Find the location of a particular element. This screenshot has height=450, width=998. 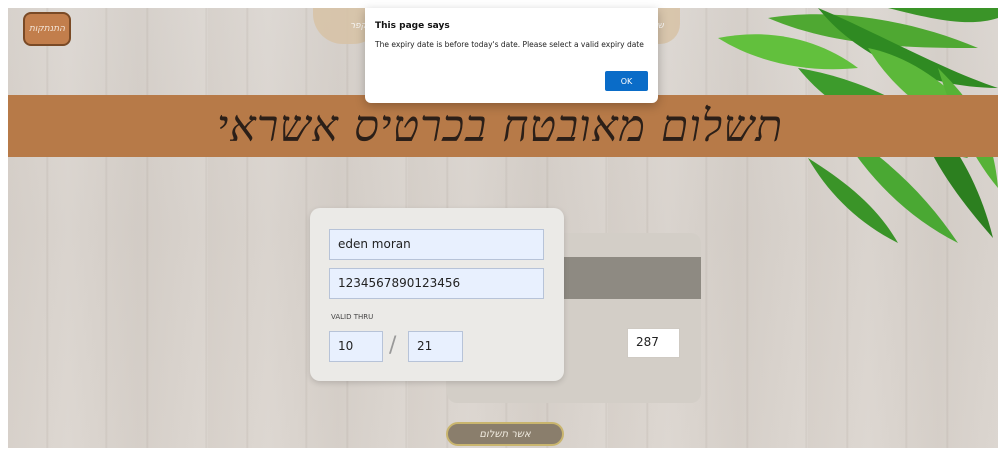

ok-button: OK is located at coordinates (626, 81).